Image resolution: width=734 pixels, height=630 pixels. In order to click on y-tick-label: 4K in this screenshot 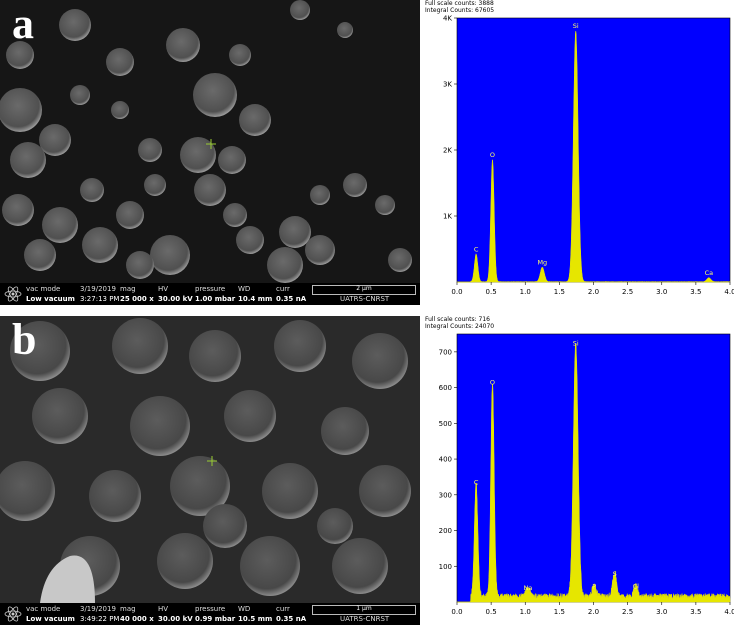, I will do `click(447, 19)`.